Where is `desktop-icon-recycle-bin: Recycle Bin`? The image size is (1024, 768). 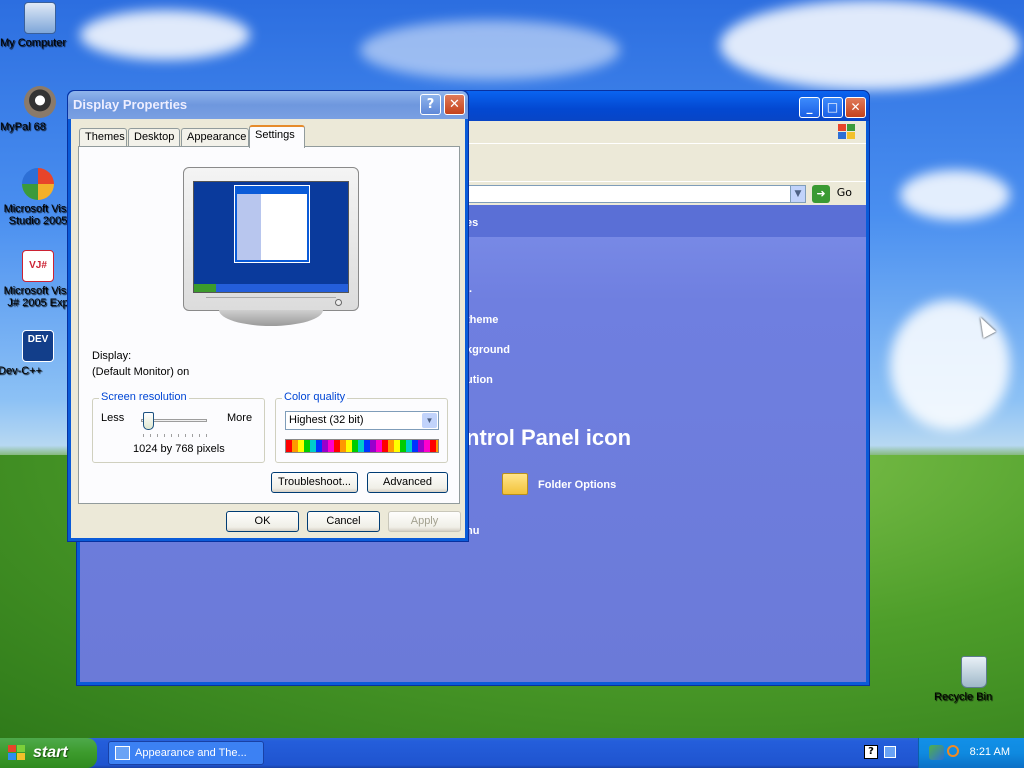 desktop-icon-recycle-bin: Recycle Bin is located at coordinates (974, 679).